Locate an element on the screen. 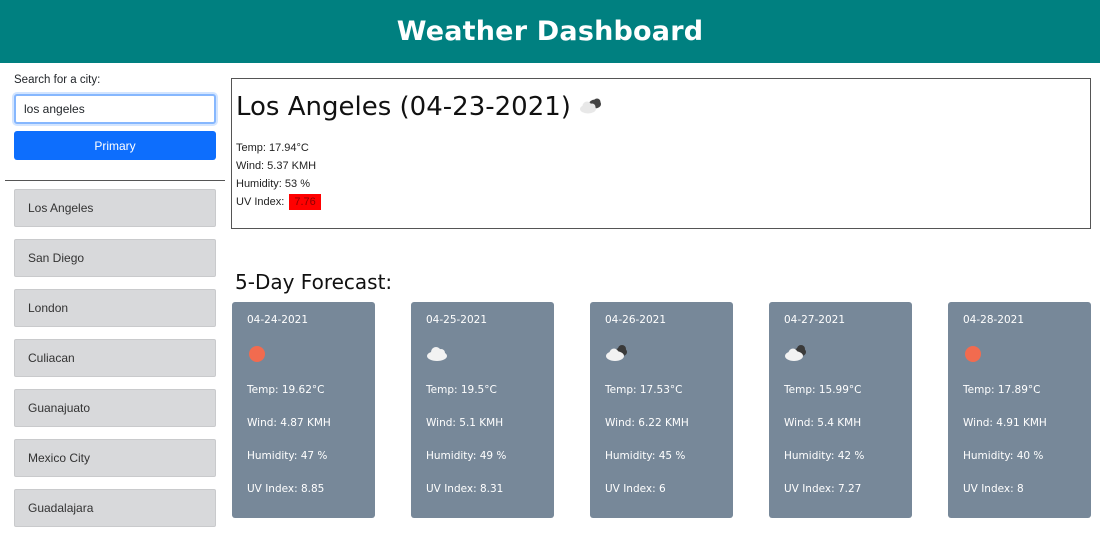 The height and width of the screenshot is (550, 1100). search-label: Search for a city: is located at coordinates (57, 80).